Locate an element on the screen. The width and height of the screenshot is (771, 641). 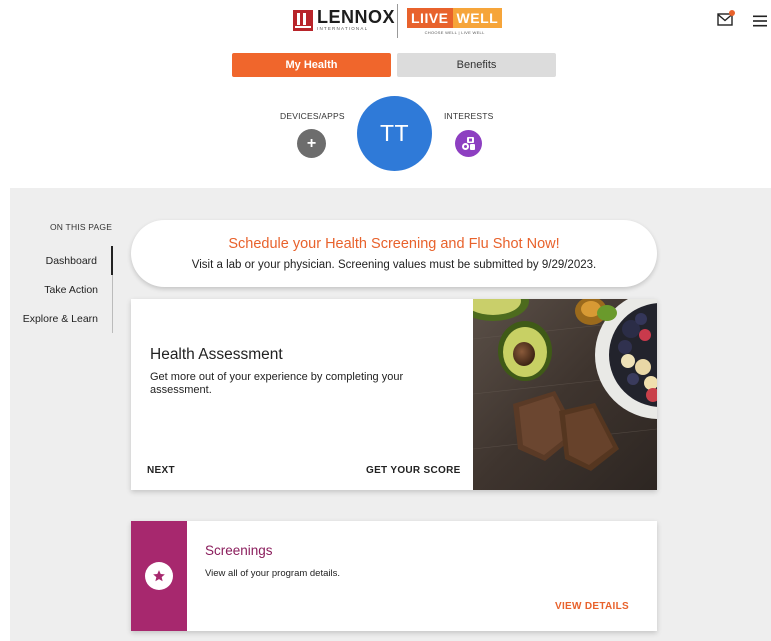
star-badge is located at coordinates (159, 576).